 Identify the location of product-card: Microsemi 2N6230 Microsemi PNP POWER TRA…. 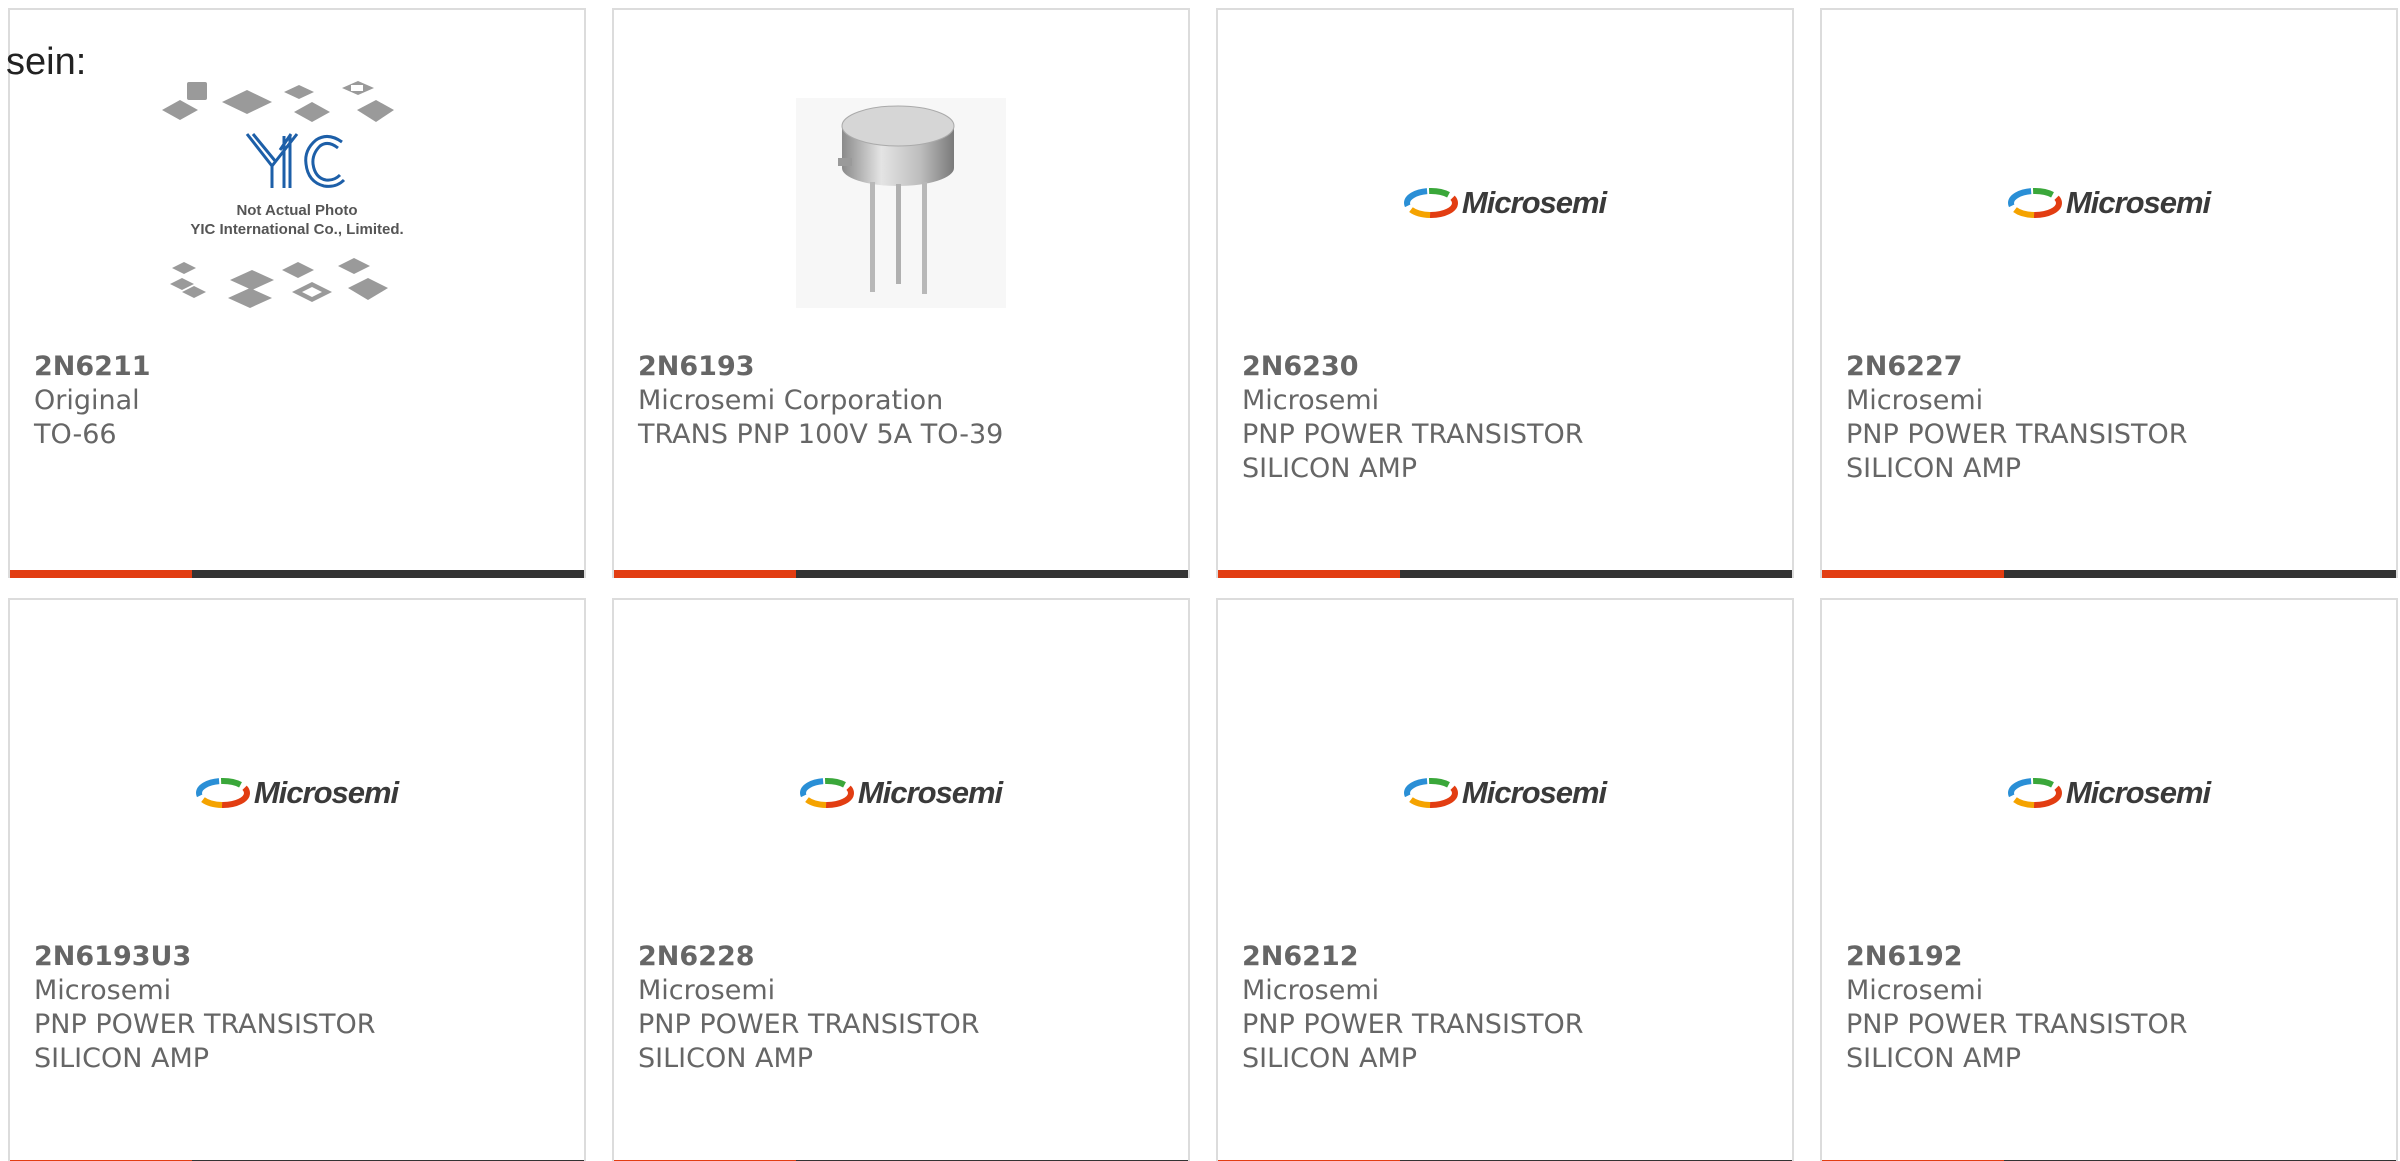
(1505, 293).